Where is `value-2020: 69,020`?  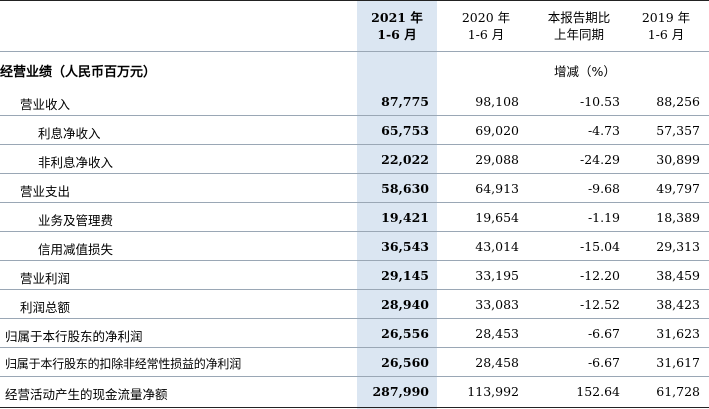 value-2020: 69,020 is located at coordinates (497, 130).